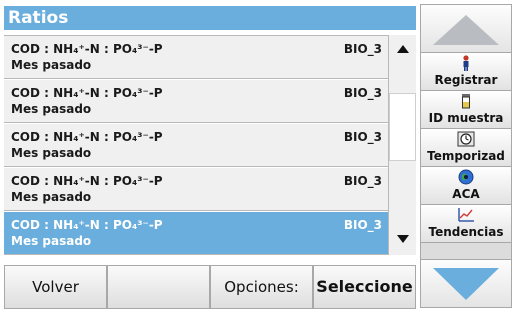  I want to click on sample-vial-icon, so click(466, 101).